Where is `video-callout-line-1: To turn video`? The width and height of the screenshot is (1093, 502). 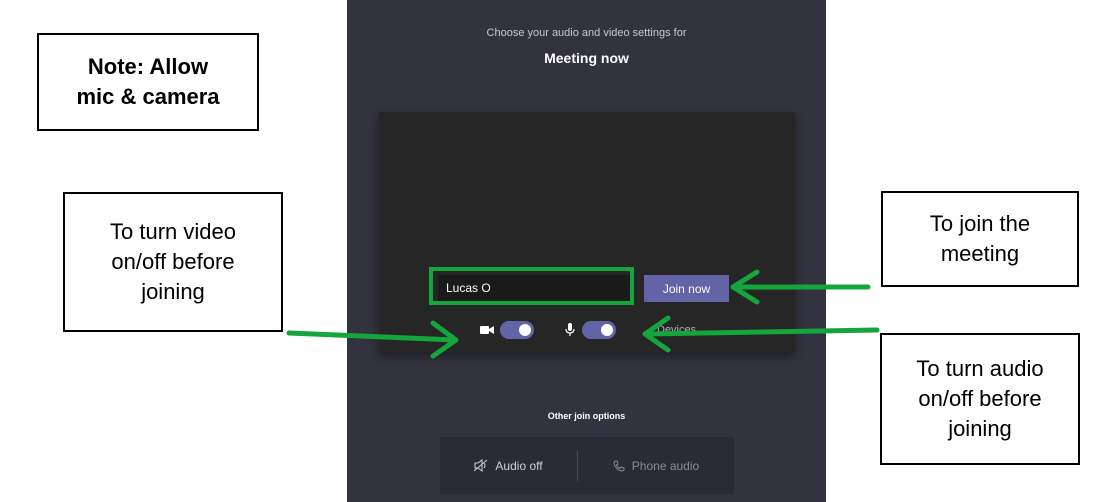 video-callout-line-1: To turn video is located at coordinates (173, 231).